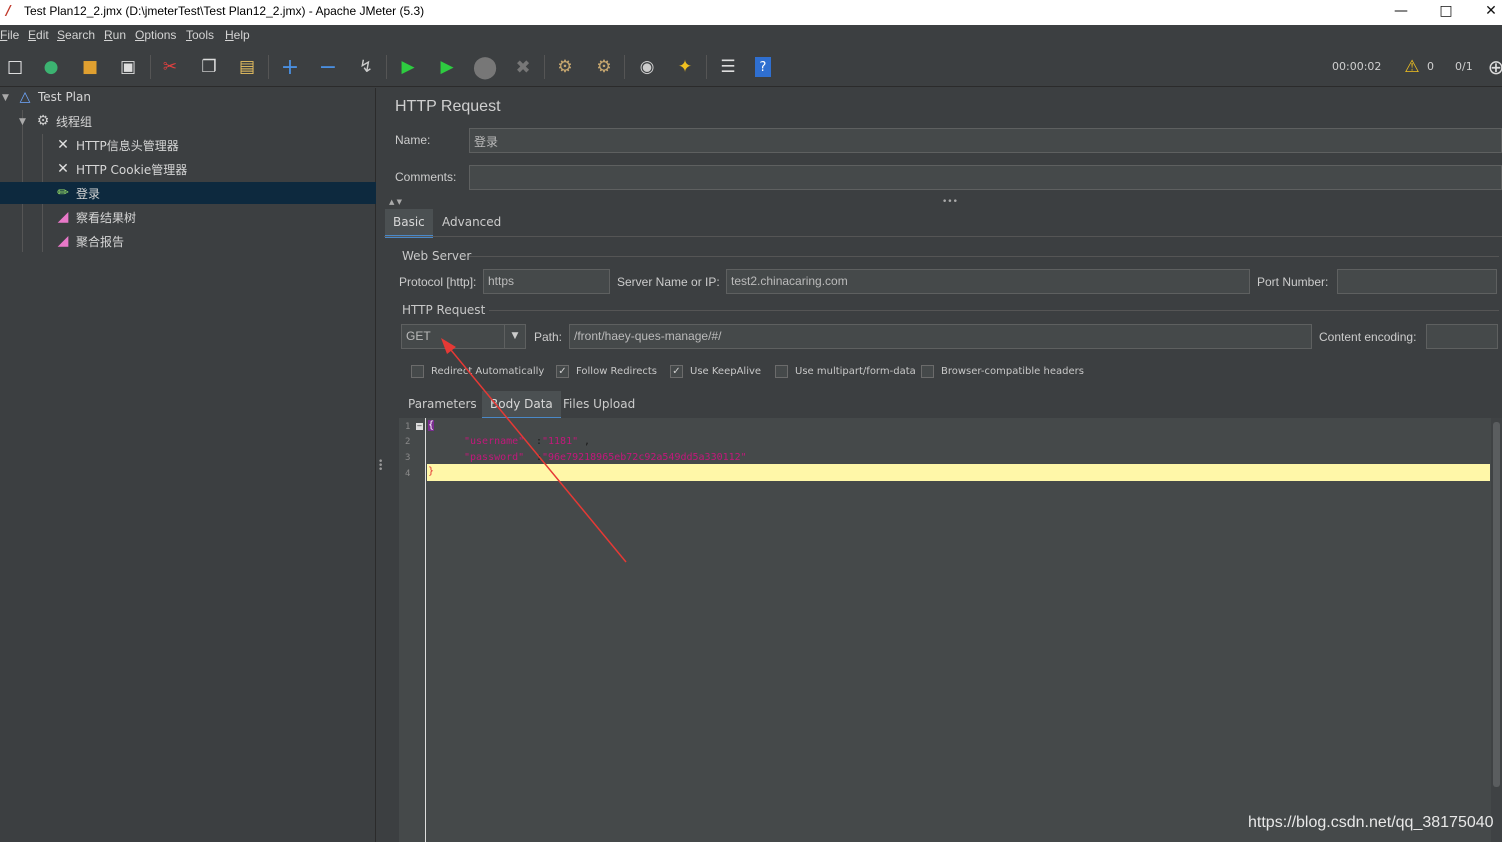 This screenshot has height=842, width=1502. Describe the element at coordinates (128, 67) in the screenshot. I see `save-icon: ▣` at that location.